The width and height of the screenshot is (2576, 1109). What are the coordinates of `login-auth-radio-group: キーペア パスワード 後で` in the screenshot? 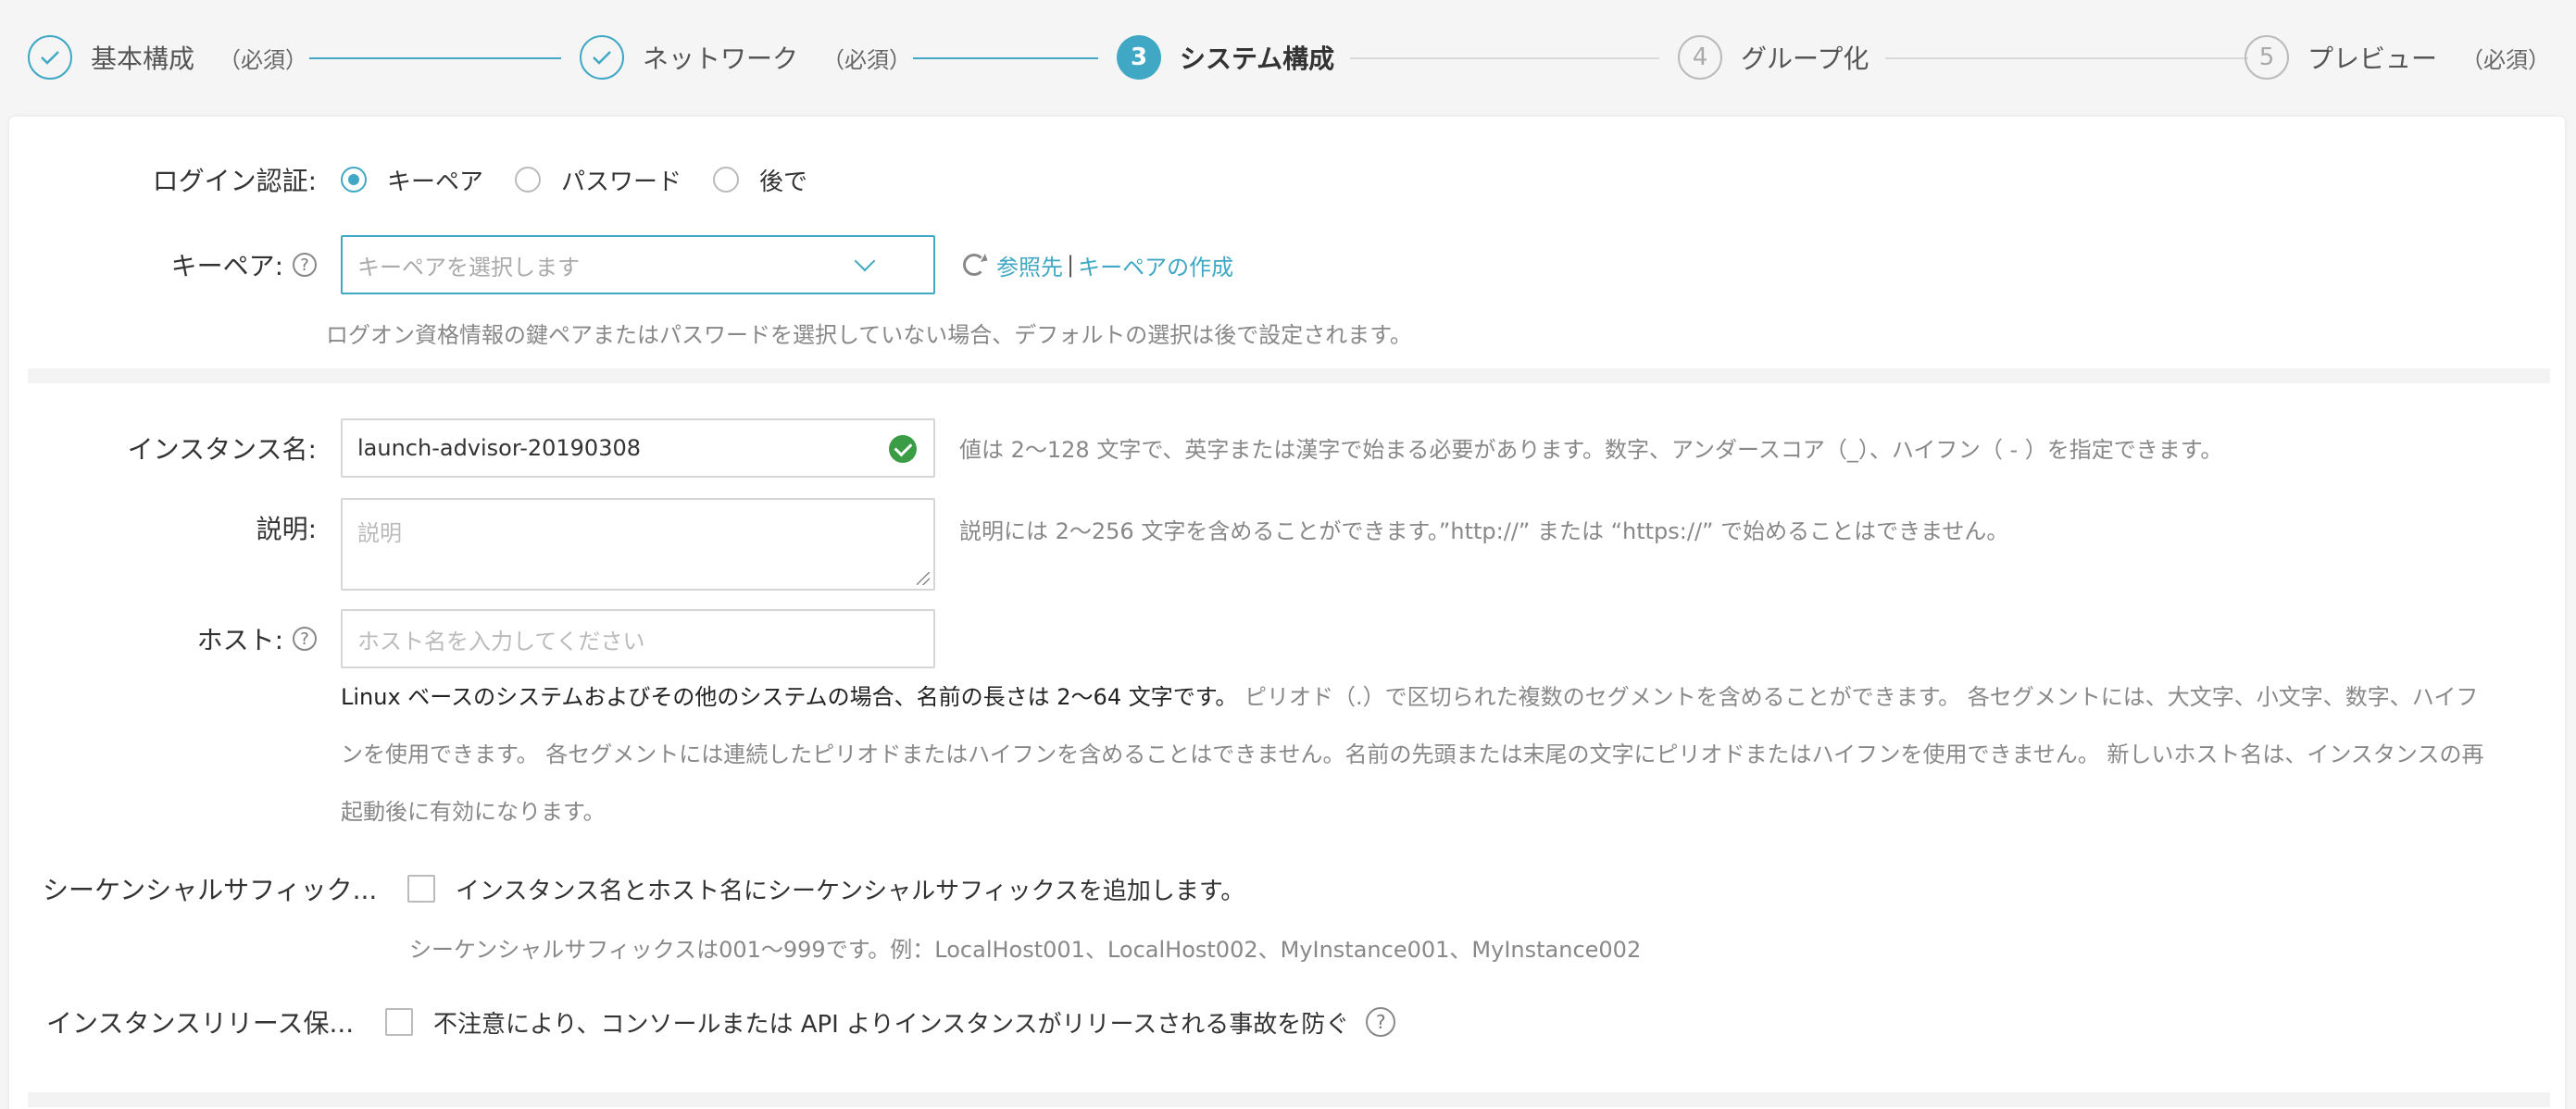 It's located at (590, 179).